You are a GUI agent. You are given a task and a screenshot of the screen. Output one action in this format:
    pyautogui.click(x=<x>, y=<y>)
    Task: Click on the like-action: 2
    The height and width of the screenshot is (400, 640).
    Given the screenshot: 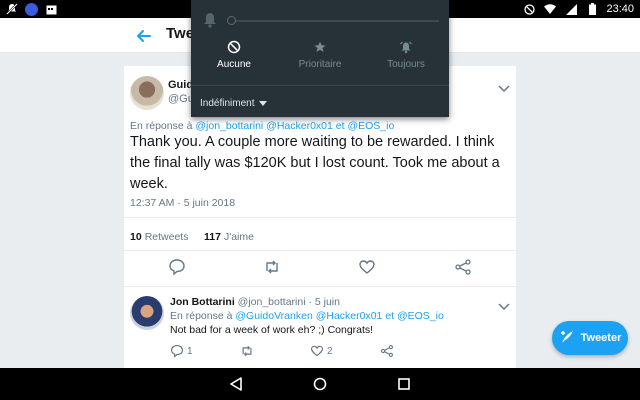 What is the action you would take?
    pyautogui.click(x=321, y=351)
    